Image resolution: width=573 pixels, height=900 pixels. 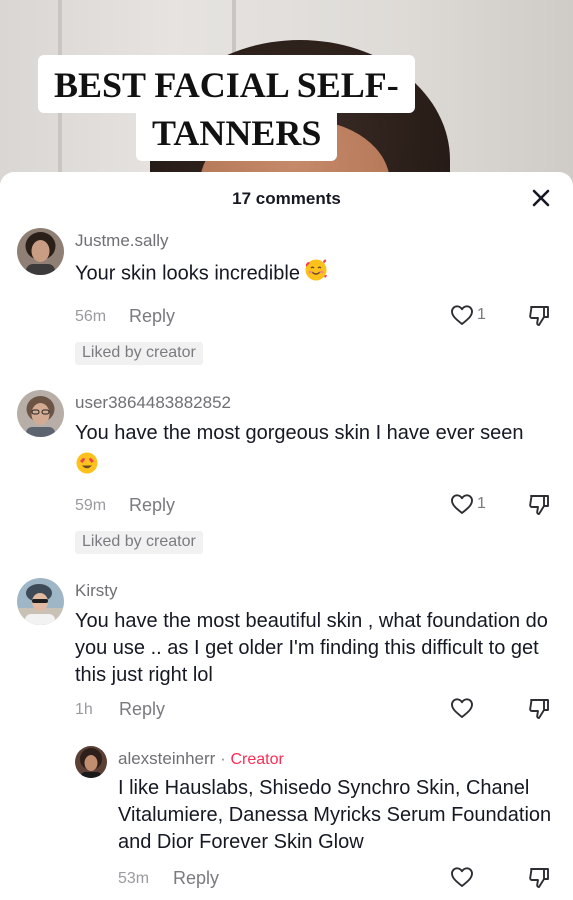 I want to click on creator-tag: Creator, so click(x=257, y=759).